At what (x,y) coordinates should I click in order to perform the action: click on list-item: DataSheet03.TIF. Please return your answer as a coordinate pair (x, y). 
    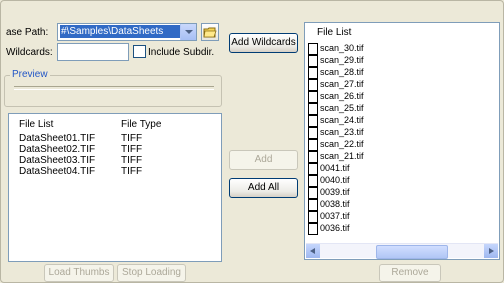
    Looking at the image, I should click on (57, 160).